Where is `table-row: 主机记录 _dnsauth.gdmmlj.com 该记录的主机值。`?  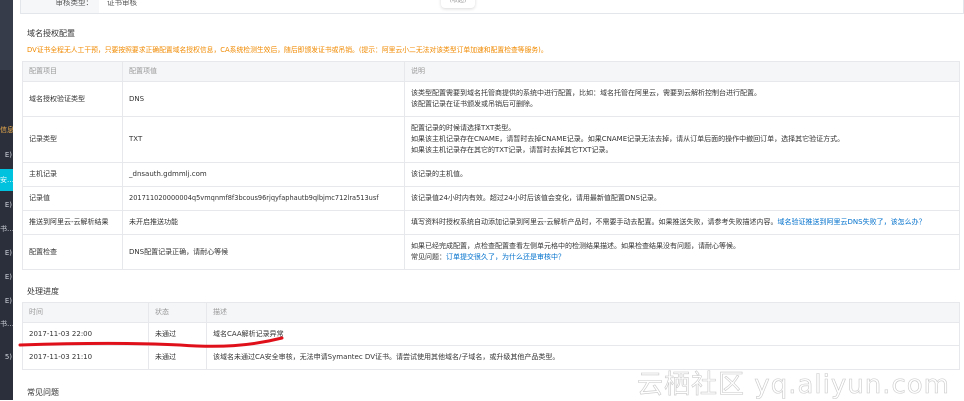
table-row: 主机记录 _dnsauth.gdmmlj.com 该记录的主机值。 is located at coordinates (491, 174).